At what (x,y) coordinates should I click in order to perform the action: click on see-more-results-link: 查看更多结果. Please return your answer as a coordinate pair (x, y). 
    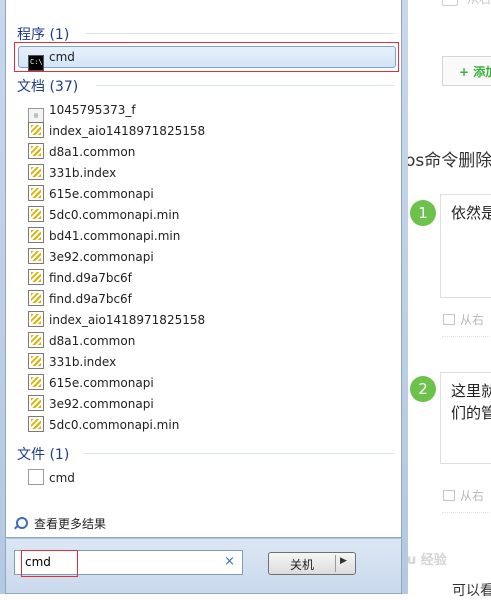
    Looking at the image, I should click on (61, 523).